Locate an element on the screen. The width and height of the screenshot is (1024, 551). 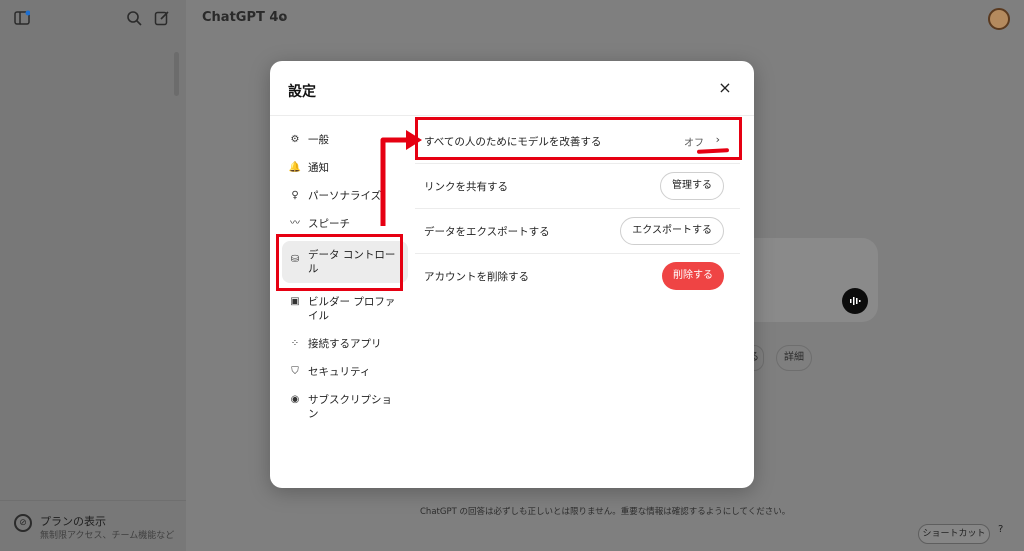
nav-item-label: セキュリティ is located at coordinates (339, 372).